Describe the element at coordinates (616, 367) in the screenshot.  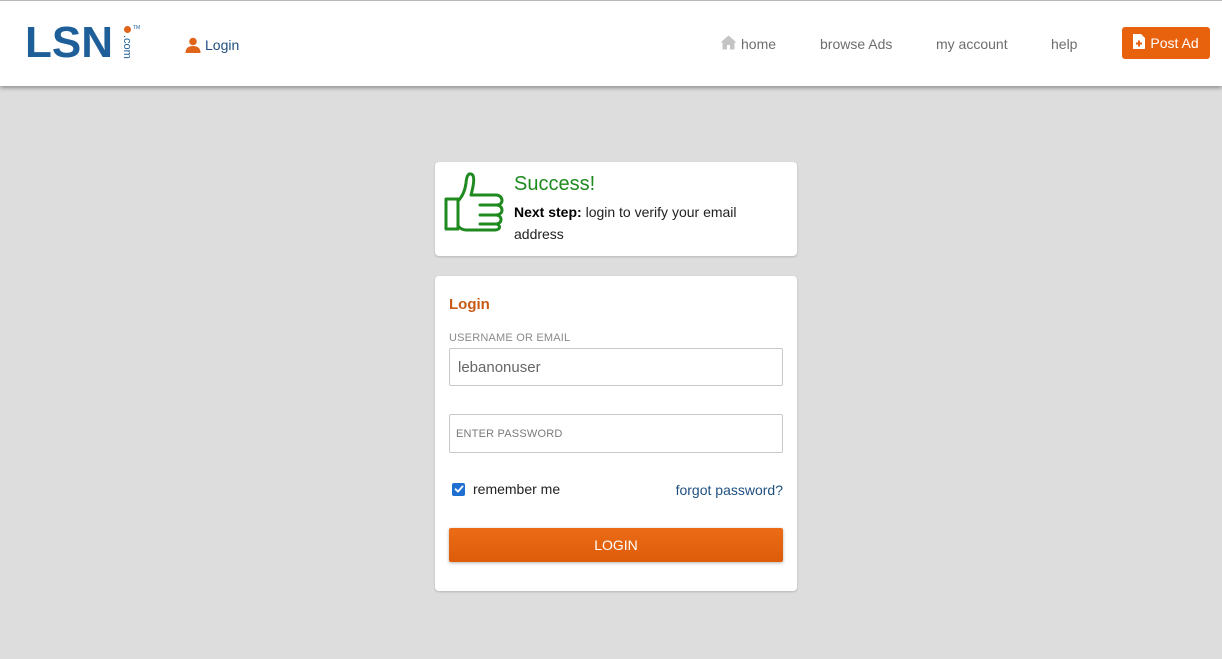
I see `username-input` at that location.